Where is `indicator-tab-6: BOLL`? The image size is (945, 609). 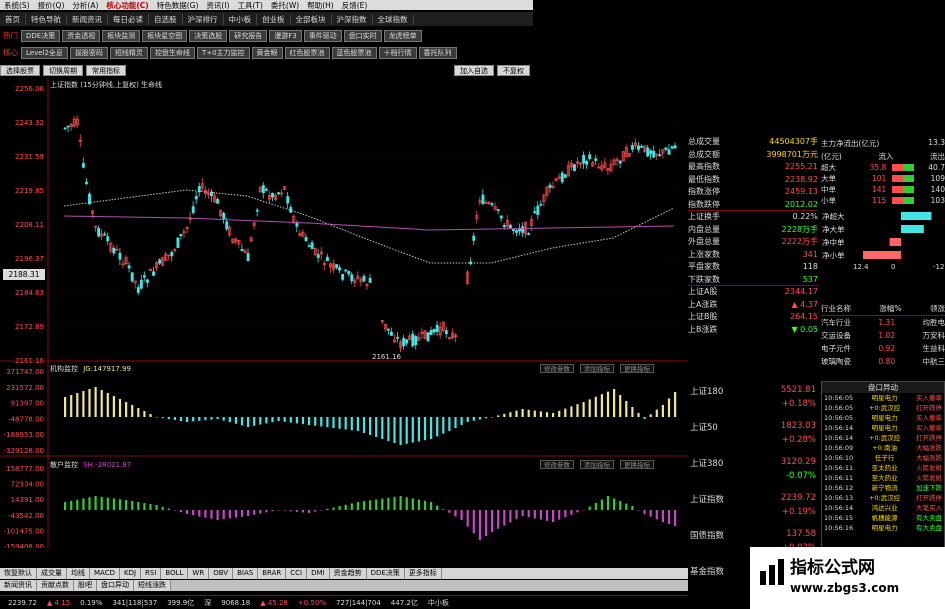 indicator-tab-6: BOLL is located at coordinates (175, 573).